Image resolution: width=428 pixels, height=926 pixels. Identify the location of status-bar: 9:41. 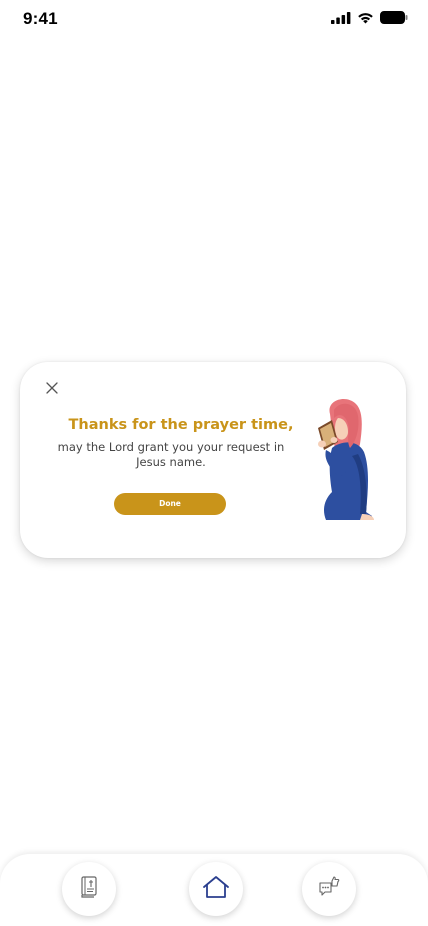
(214, 20).